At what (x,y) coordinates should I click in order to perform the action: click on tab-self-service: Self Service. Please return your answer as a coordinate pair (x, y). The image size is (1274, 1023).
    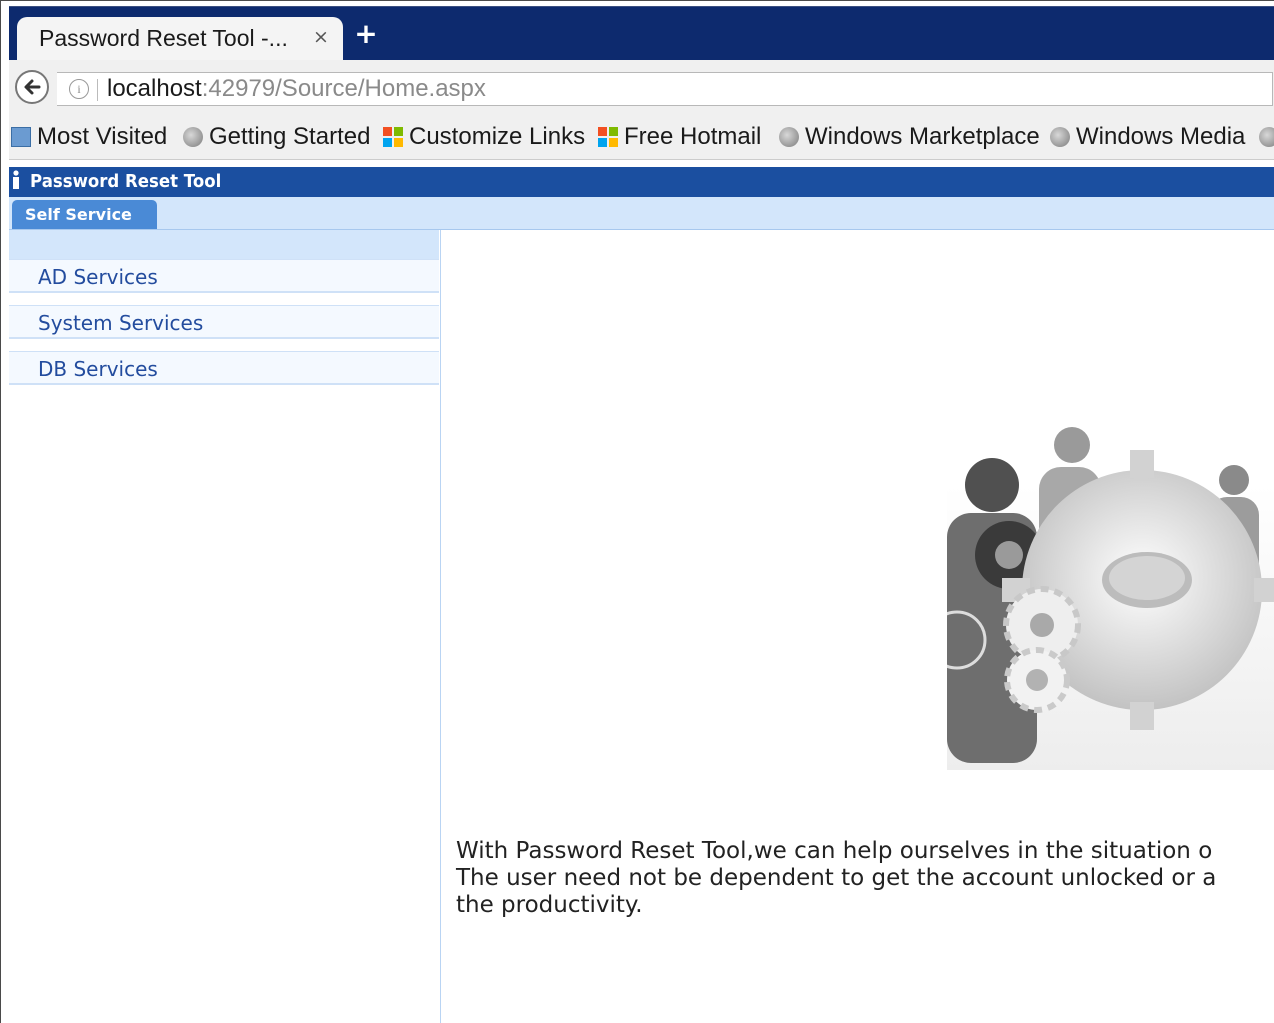
    Looking at the image, I should click on (84, 214).